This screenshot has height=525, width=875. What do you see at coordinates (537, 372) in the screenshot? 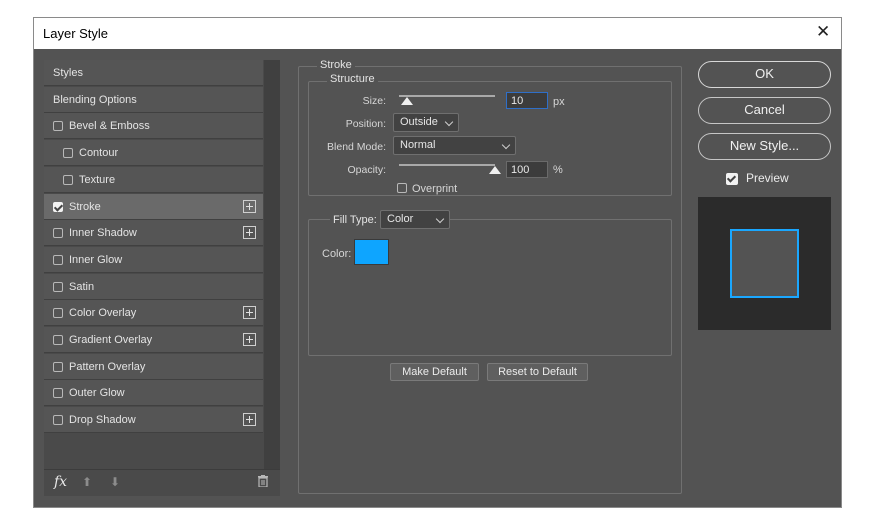
I see `reset-to-default-button: Reset to Default` at bounding box center [537, 372].